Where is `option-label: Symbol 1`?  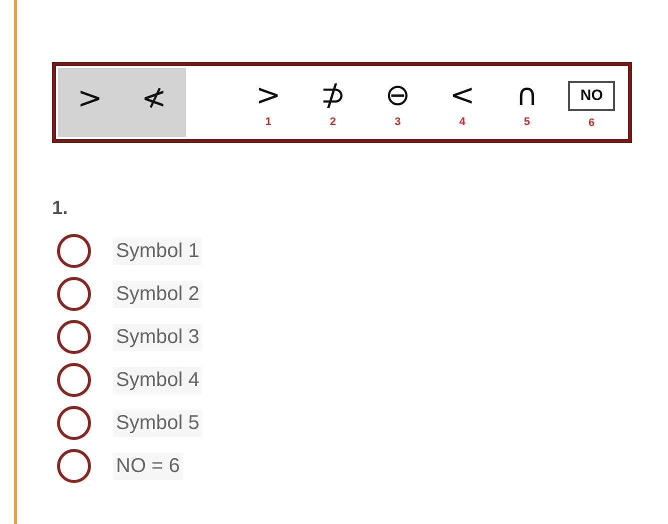 option-label: Symbol 1 is located at coordinates (157, 251).